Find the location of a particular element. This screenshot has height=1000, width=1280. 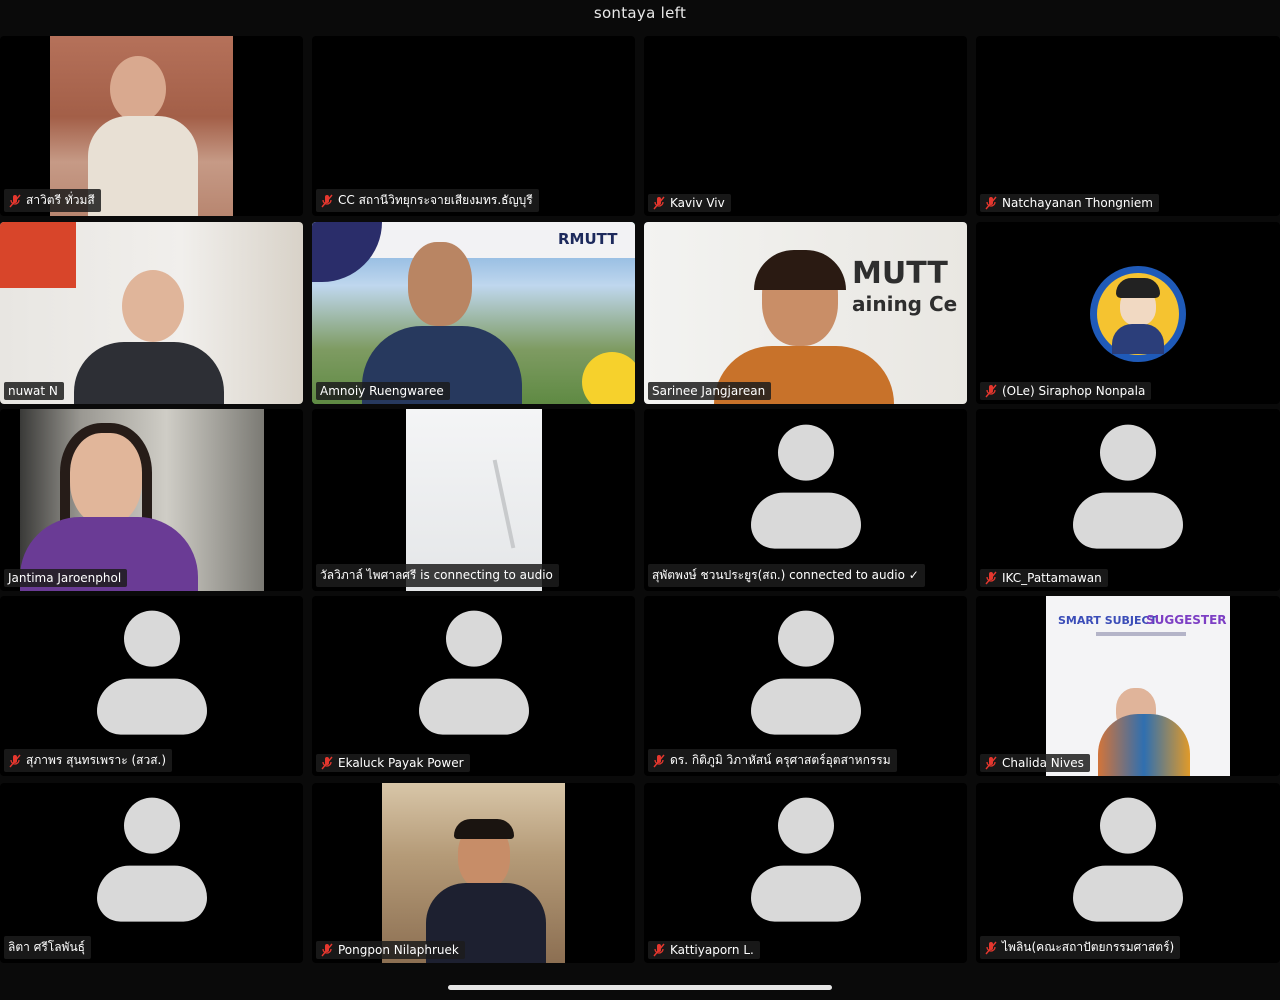

participant-name: Natchayanan Thongniem is located at coordinates (1077, 203).